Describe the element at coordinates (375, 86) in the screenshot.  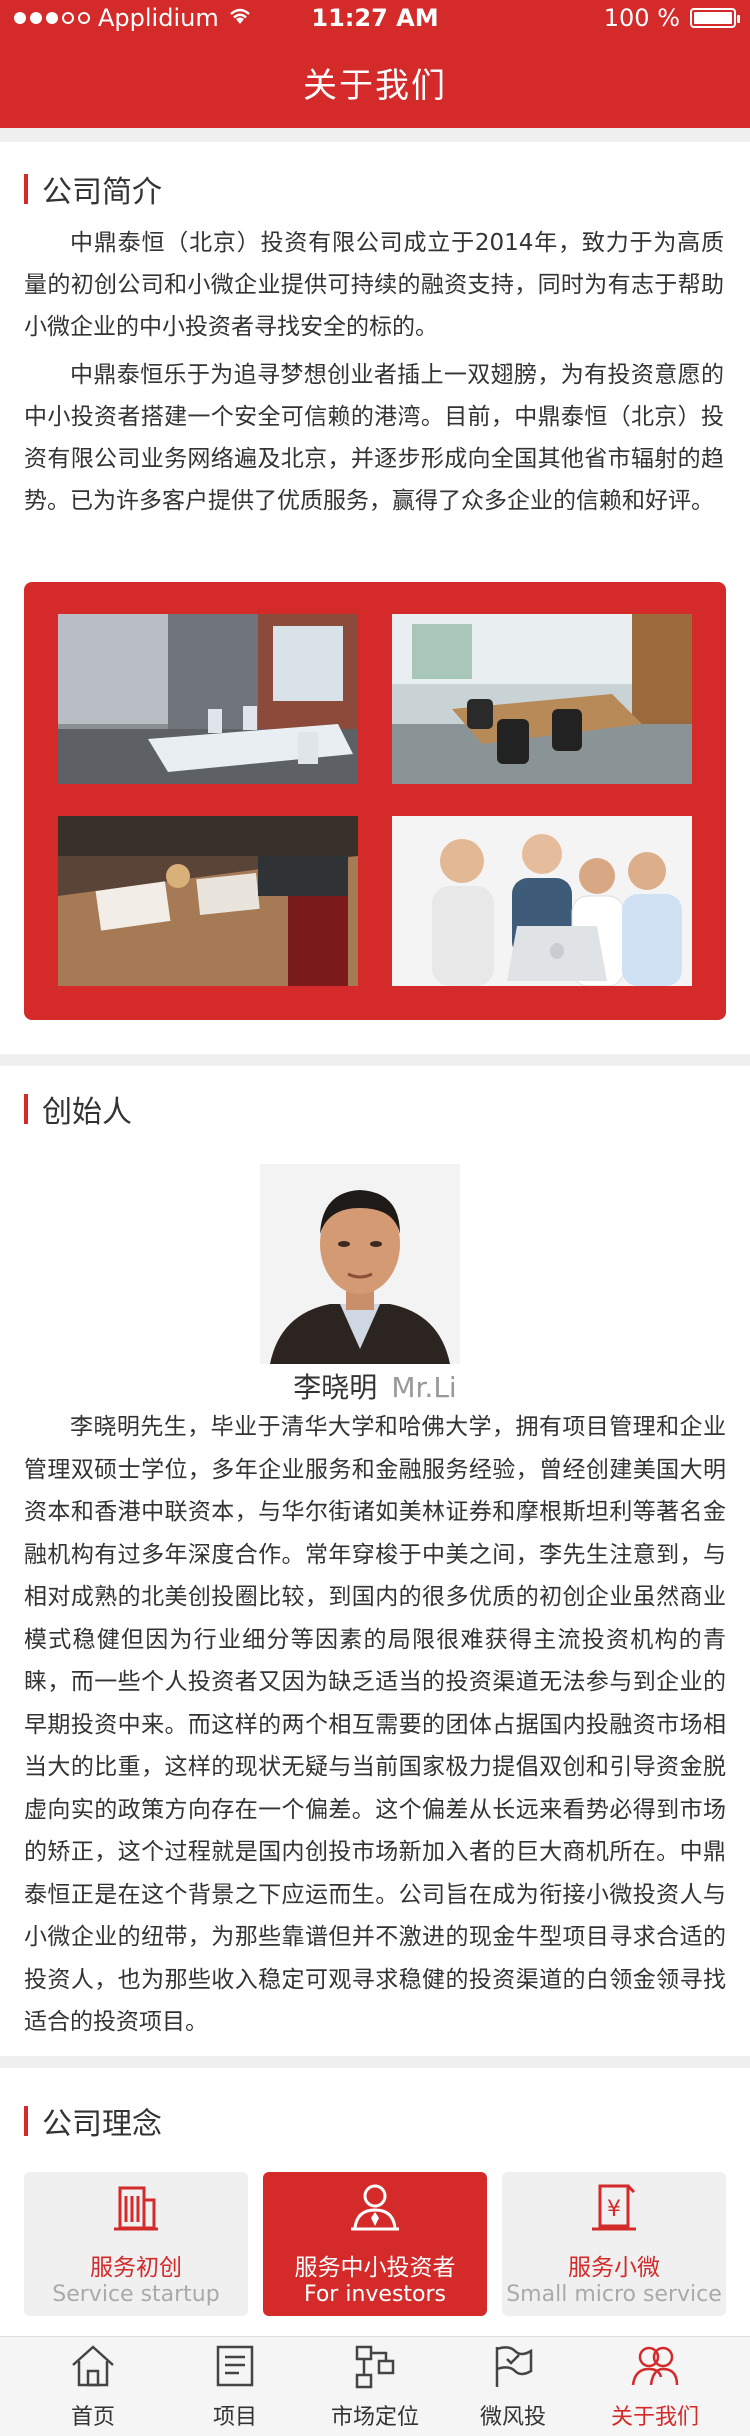
I see `page-title: 关于我们` at that location.